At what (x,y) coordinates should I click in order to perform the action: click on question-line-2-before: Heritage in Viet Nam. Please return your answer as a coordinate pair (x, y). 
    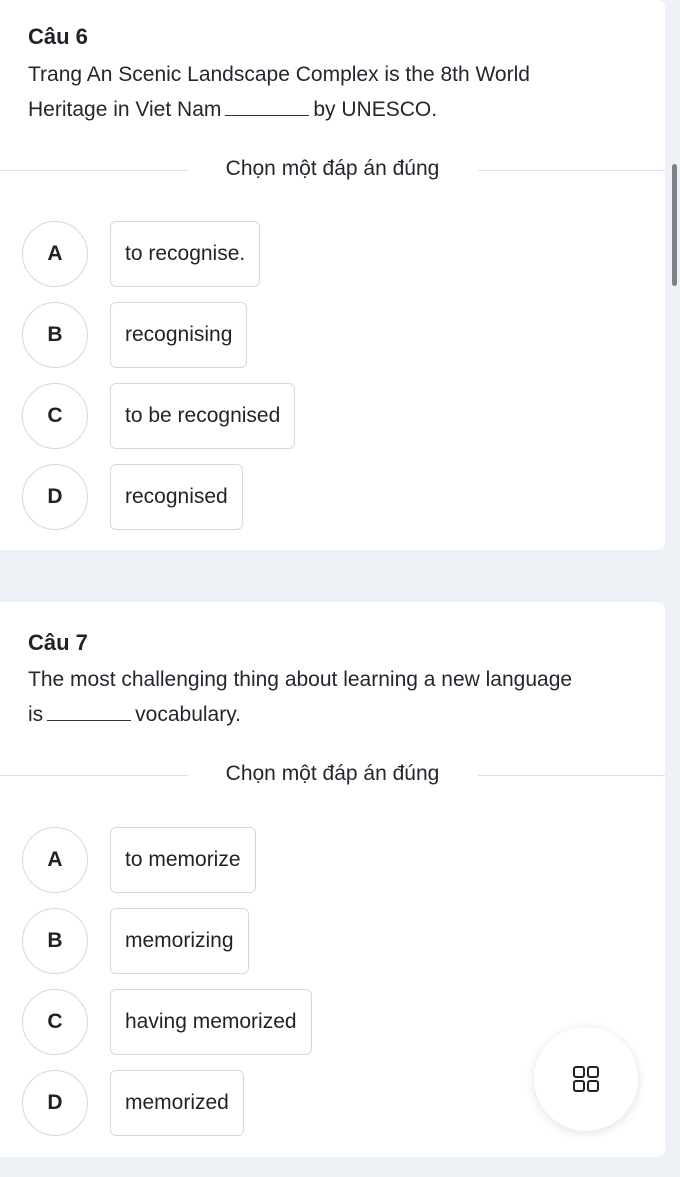
    Looking at the image, I should click on (125, 109).